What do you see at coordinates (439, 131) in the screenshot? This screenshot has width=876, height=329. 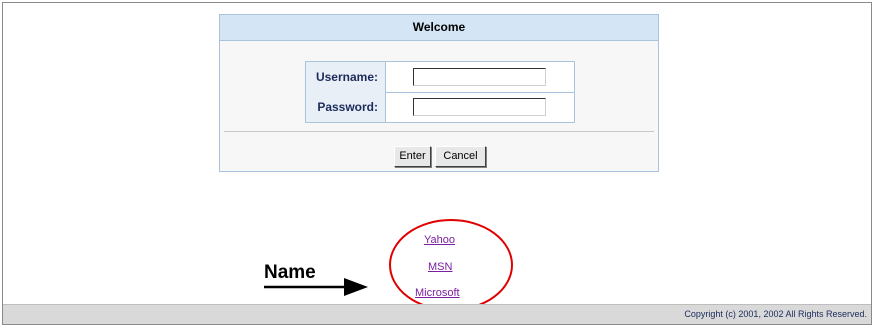 I see `divider` at bounding box center [439, 131].